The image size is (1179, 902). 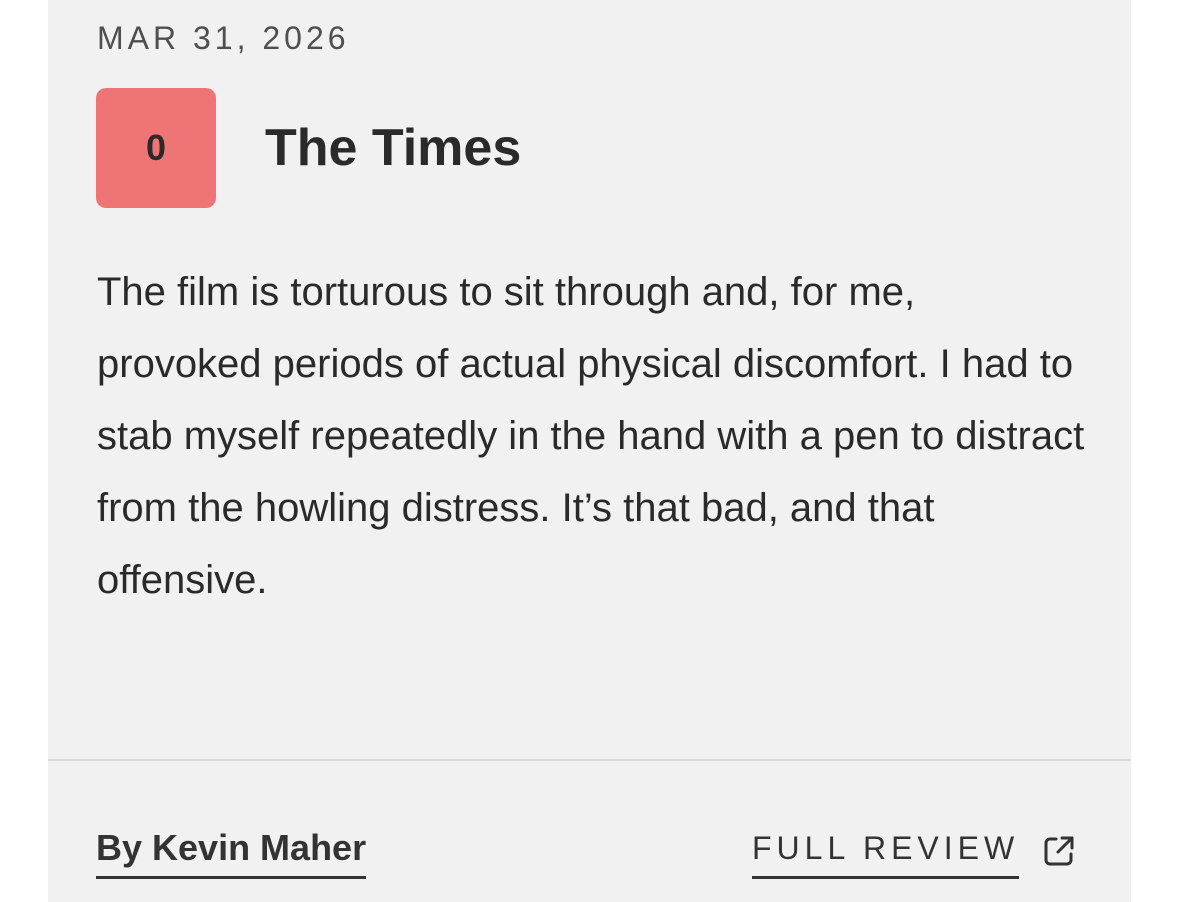 What do you see at coordinates (589, 760) in the screenshot?
I see `divider` at bounding box center [589, 760].